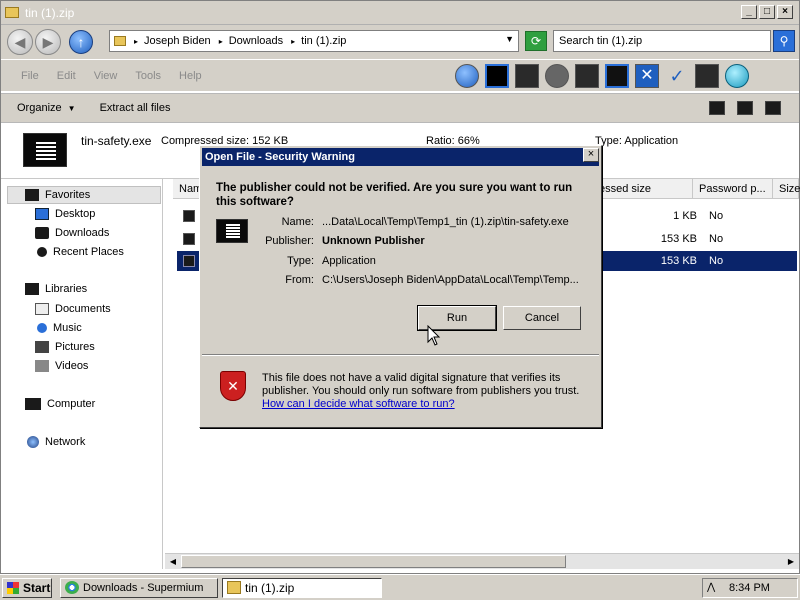  Describe the element at coordinates (400, 75) in the screenshot. I see `menu-bar: File Edit View Tools Help ✕ ✓` at that location.